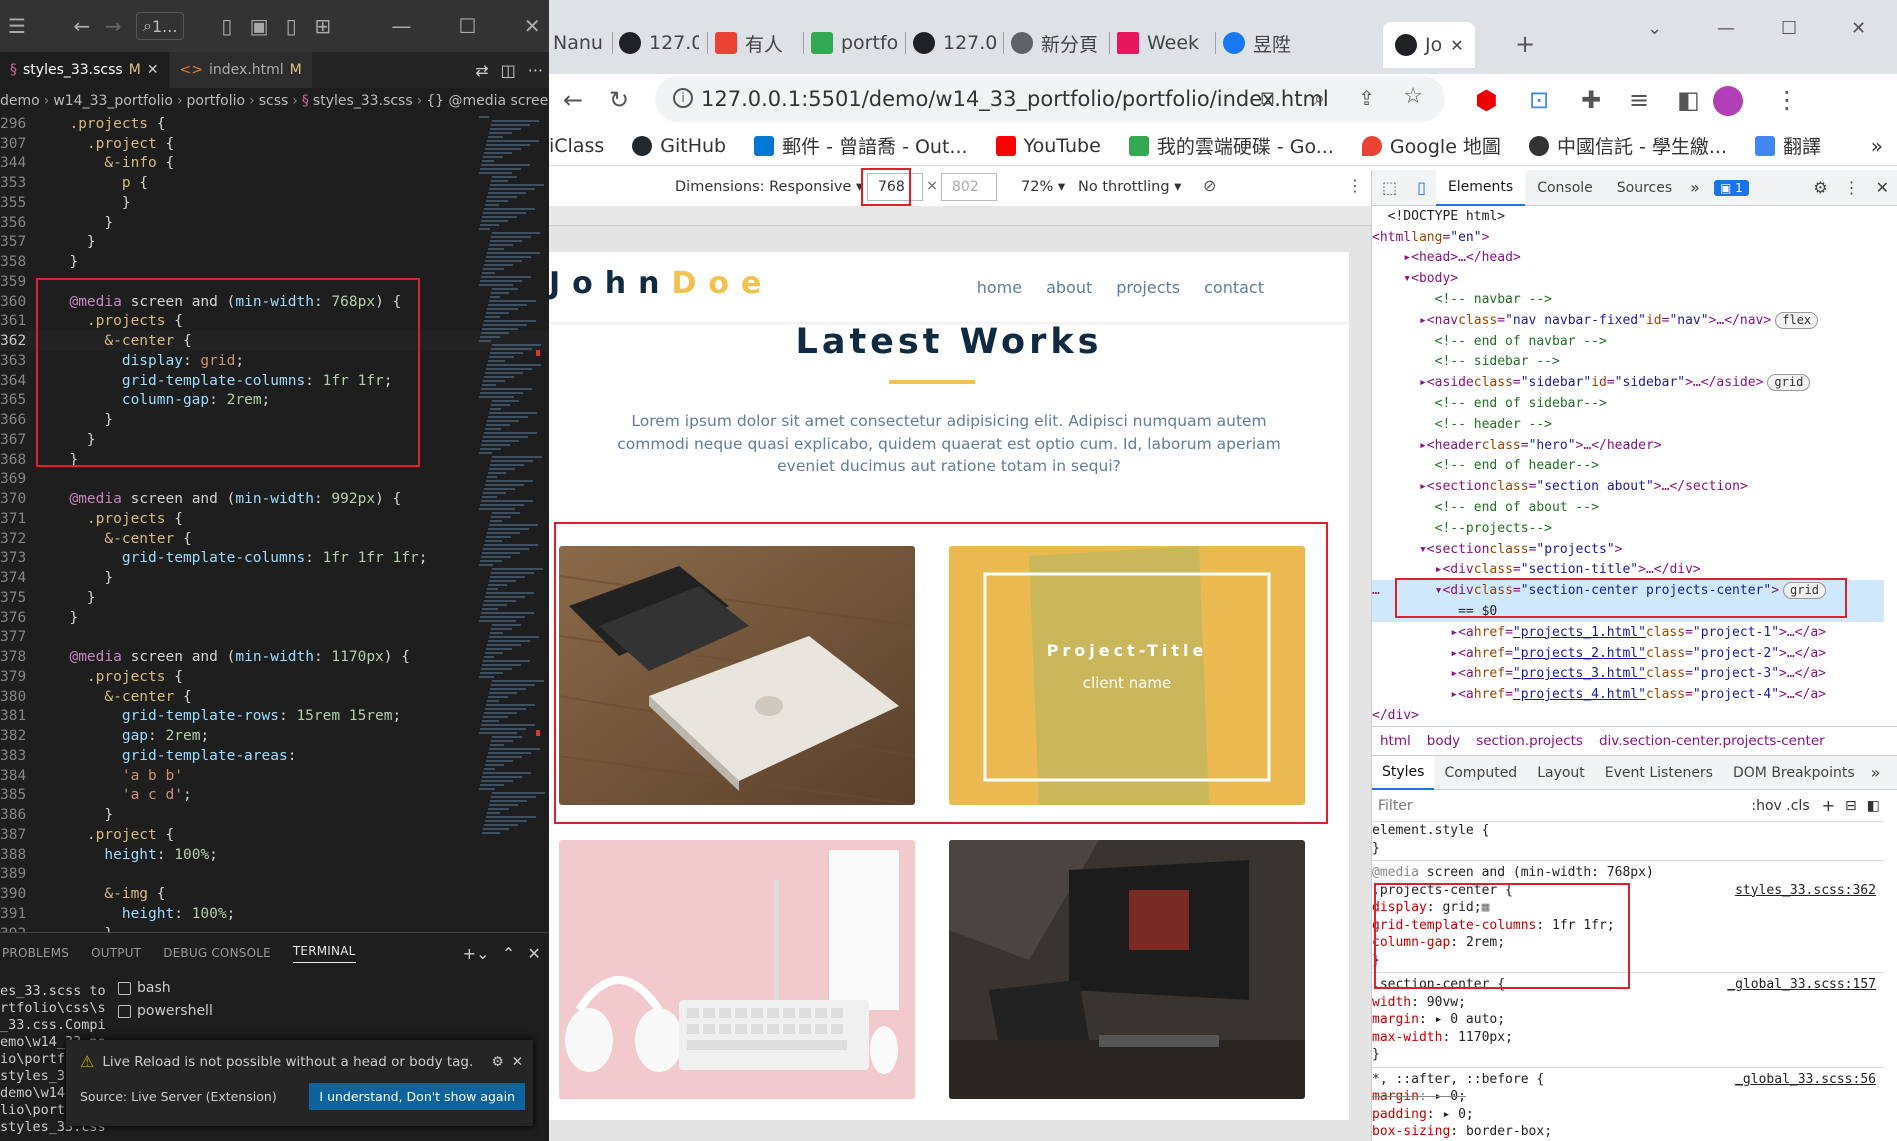 This screenshot has height=1141, width=1897. I want to click on tab-layout: Layout, so click(1561, 773).